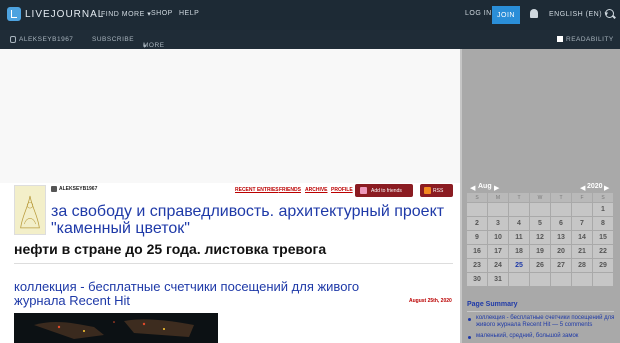 The image size is (620, 343). I want to click on next-month-icon: ▶, so click(496, 188).